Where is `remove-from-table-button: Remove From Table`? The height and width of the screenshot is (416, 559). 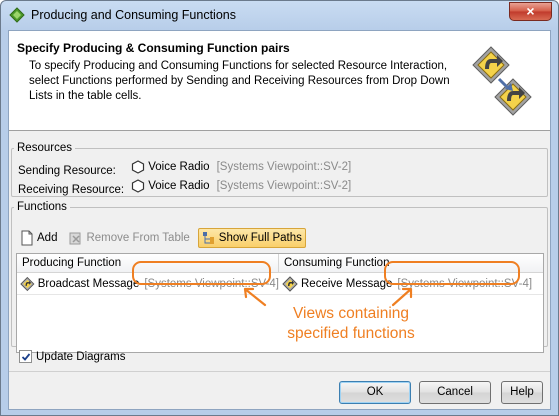
remove-from-table-button: Remove From Table is located at coordinates (129, 238).